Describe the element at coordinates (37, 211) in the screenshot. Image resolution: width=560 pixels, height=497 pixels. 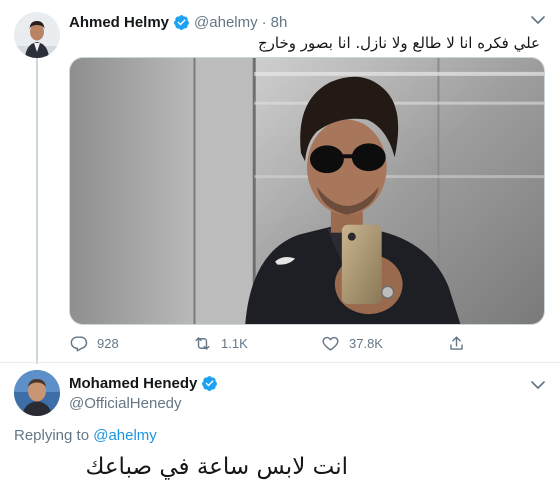
I see `thread-connector-line` at that location.